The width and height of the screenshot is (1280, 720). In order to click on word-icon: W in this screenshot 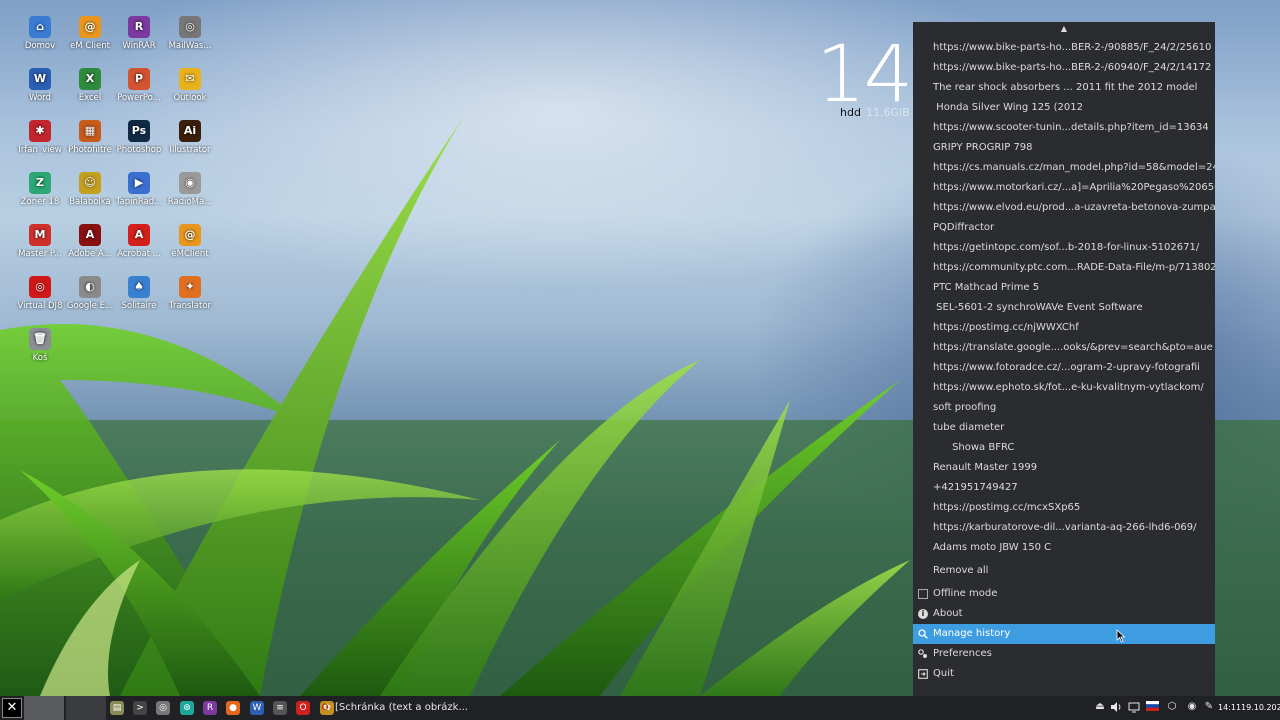, I will do `click(257, 708)`.